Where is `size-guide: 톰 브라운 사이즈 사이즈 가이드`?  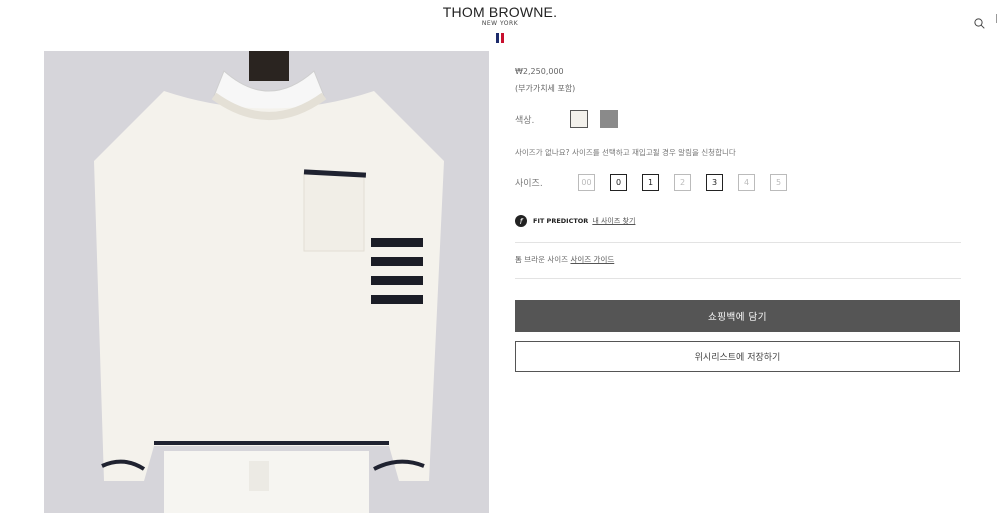
size-guide: 톰 브라운 사이즈 사이즈 가이드 is located at coordinates (564, 259).